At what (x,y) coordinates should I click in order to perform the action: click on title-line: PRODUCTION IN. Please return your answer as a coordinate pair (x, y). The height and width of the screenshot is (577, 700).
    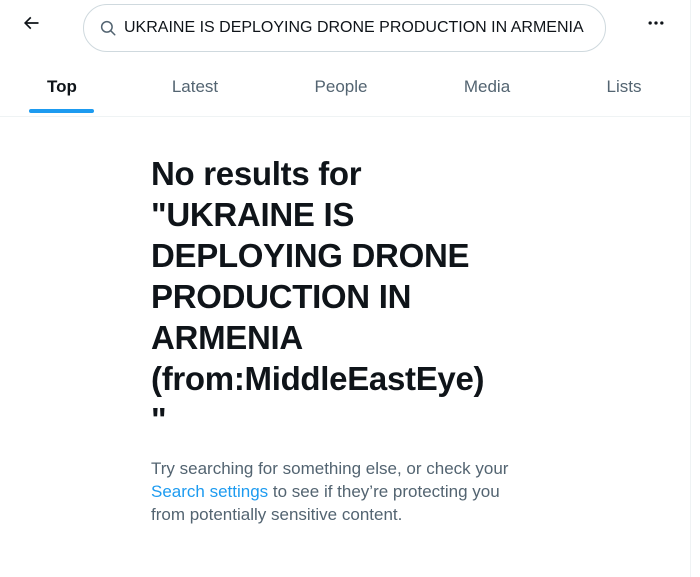
    Looking at the image, I should click on (281, 296).